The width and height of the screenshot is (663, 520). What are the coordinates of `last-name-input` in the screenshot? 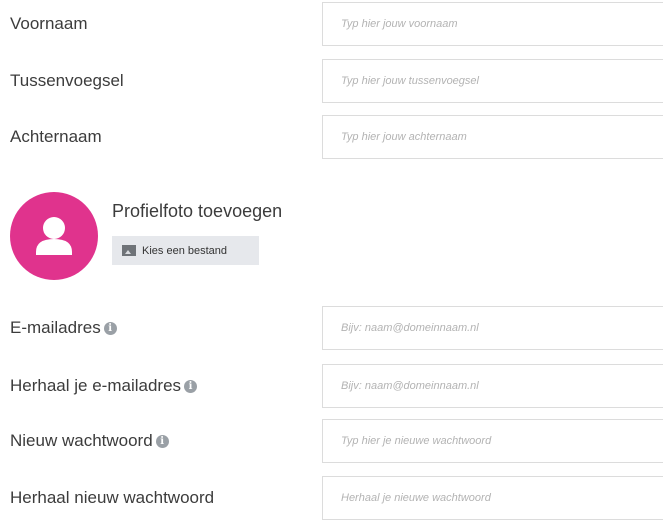 It's located at (492, 137).